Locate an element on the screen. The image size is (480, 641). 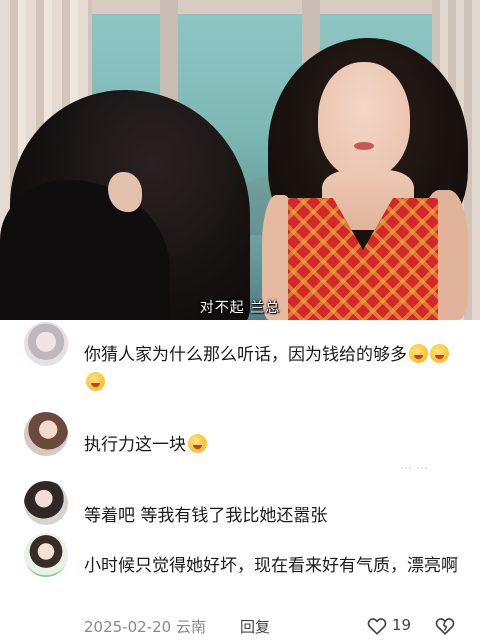
standing-woman-lips is located at coordinates (364, 146).